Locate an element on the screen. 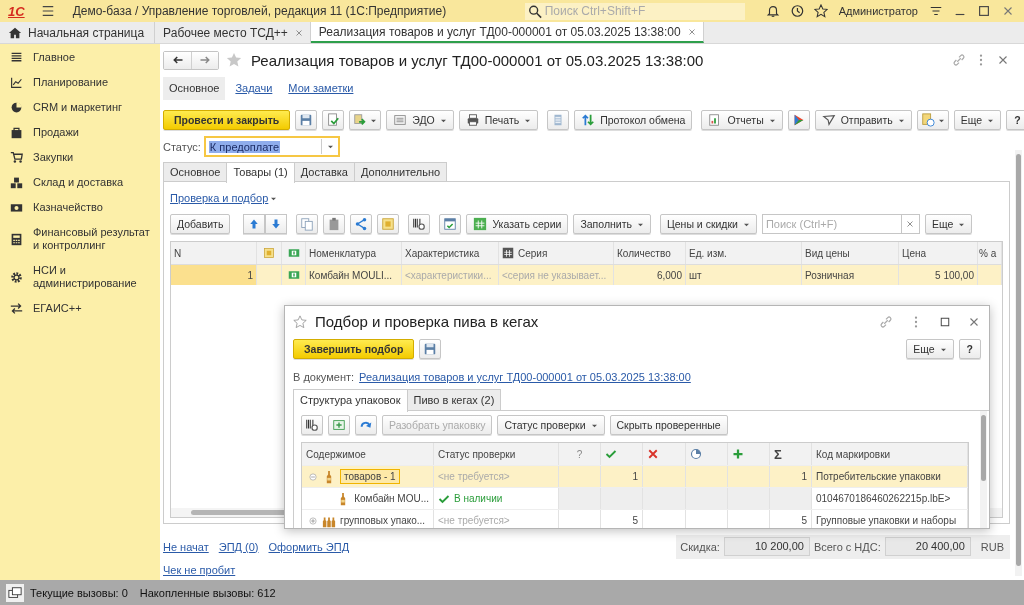 The width and height of the screenshot is (1024, 605). create-based-button is located at coordinates (365, 120).